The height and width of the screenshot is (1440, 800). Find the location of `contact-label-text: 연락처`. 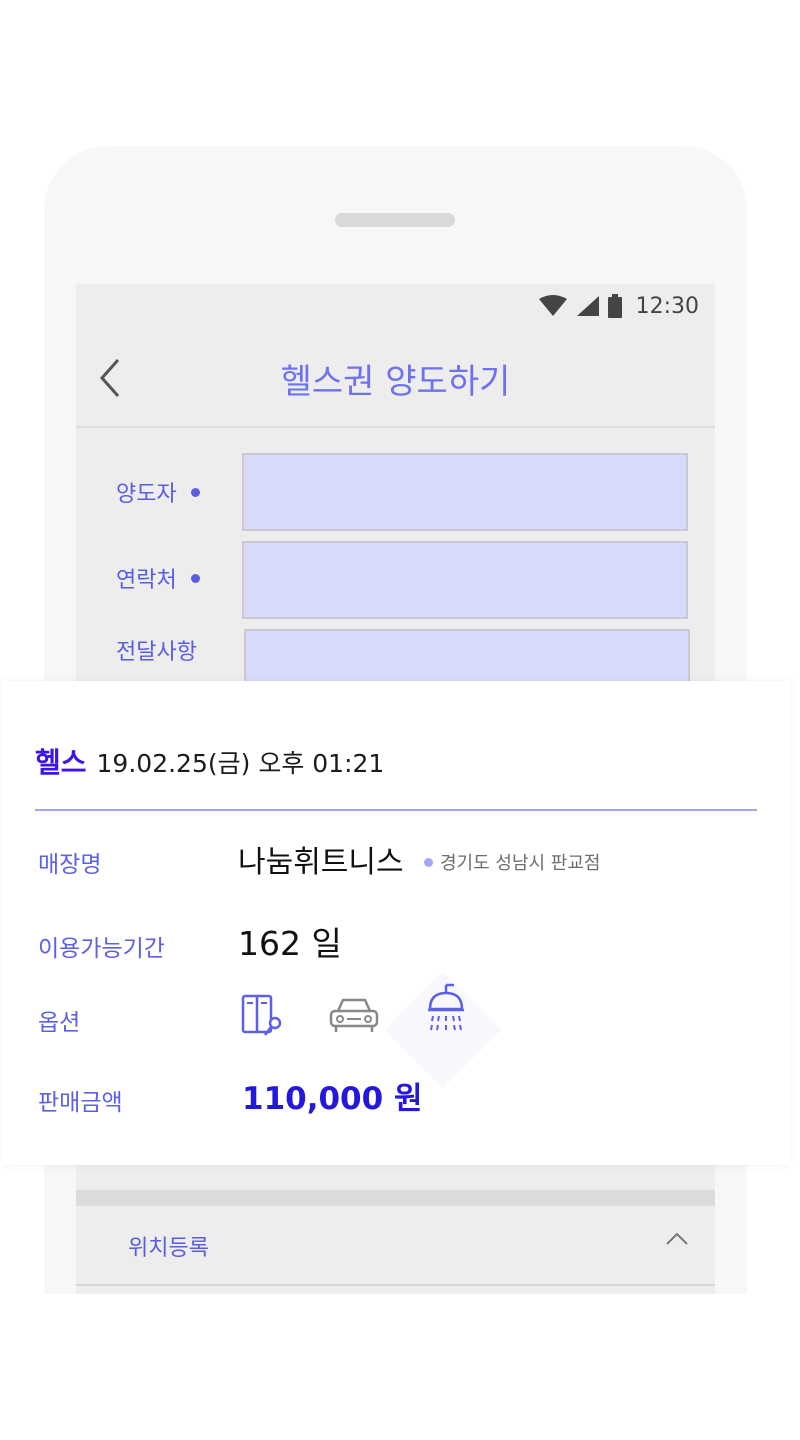

contact-label-text: 연락처 is located at coordinates (146, 580).